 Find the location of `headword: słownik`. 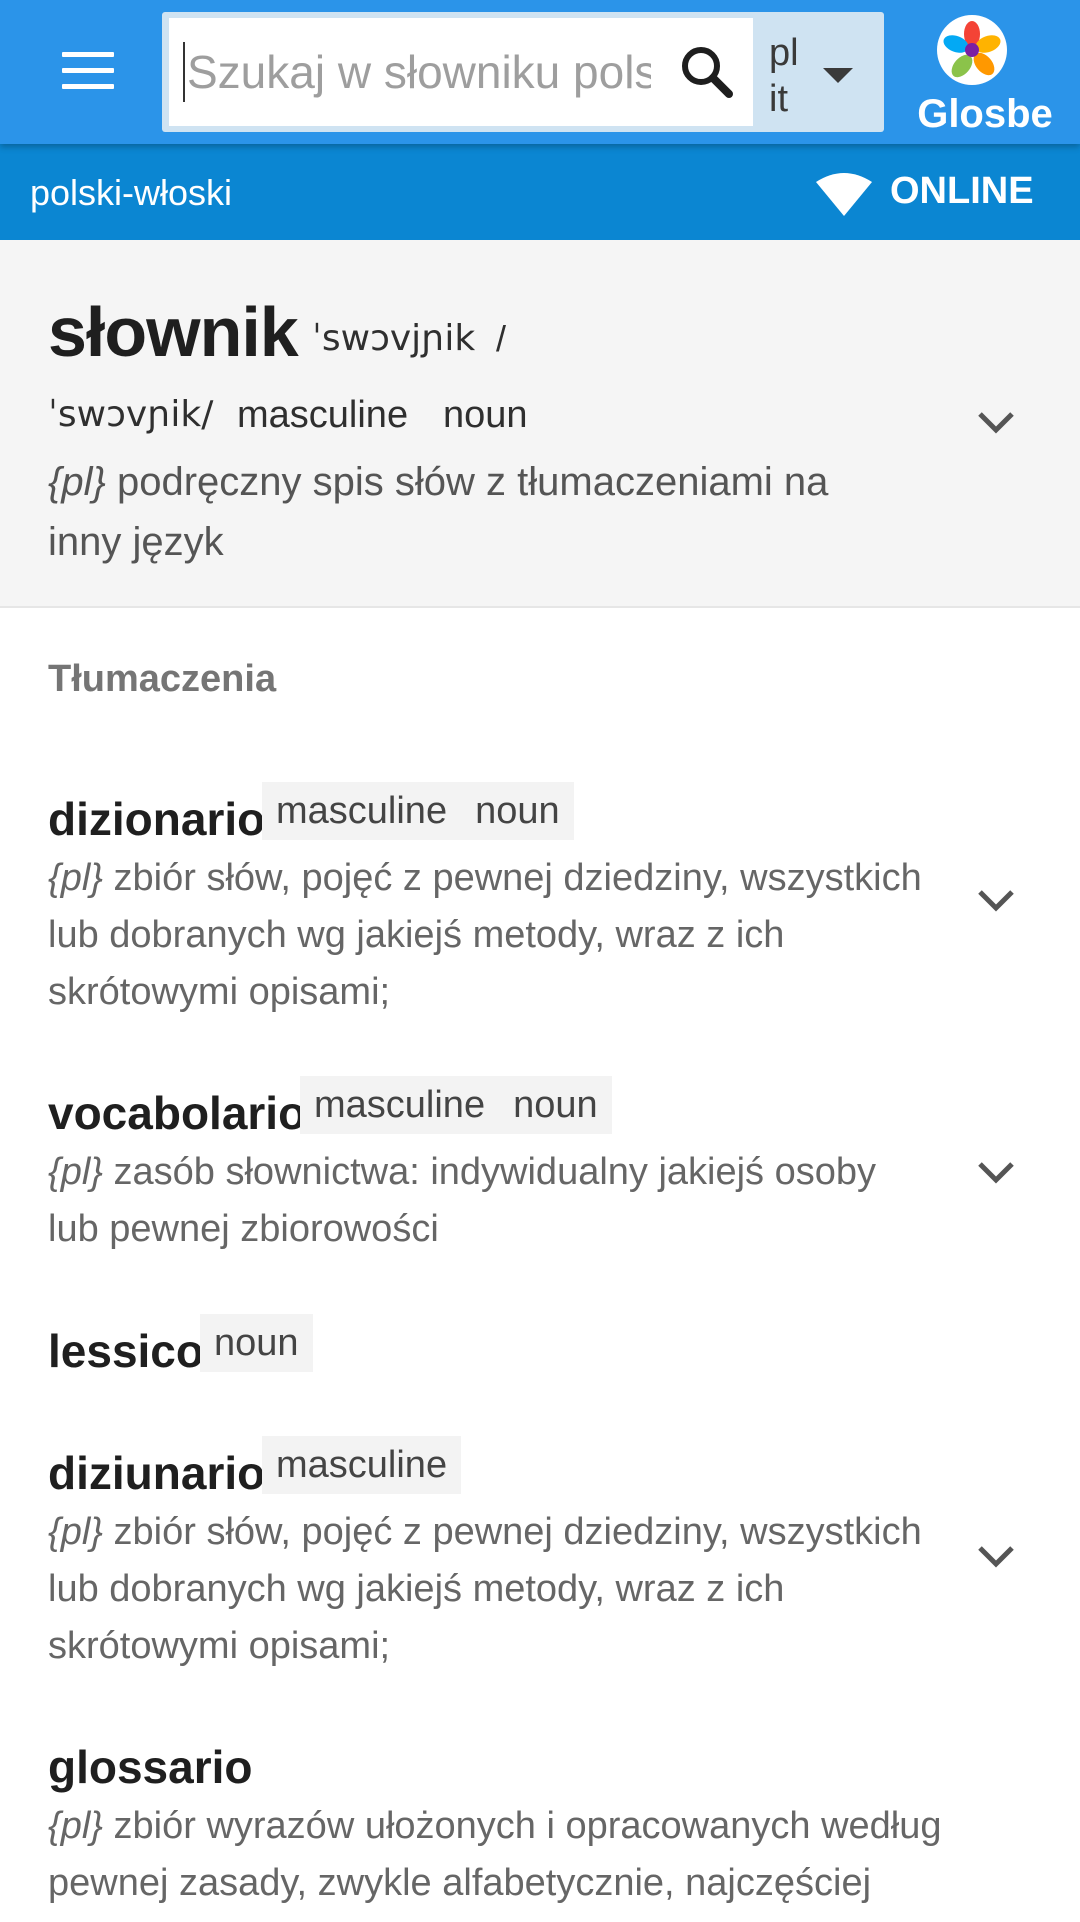

headword: słownik is located at coordinates (173, 332).